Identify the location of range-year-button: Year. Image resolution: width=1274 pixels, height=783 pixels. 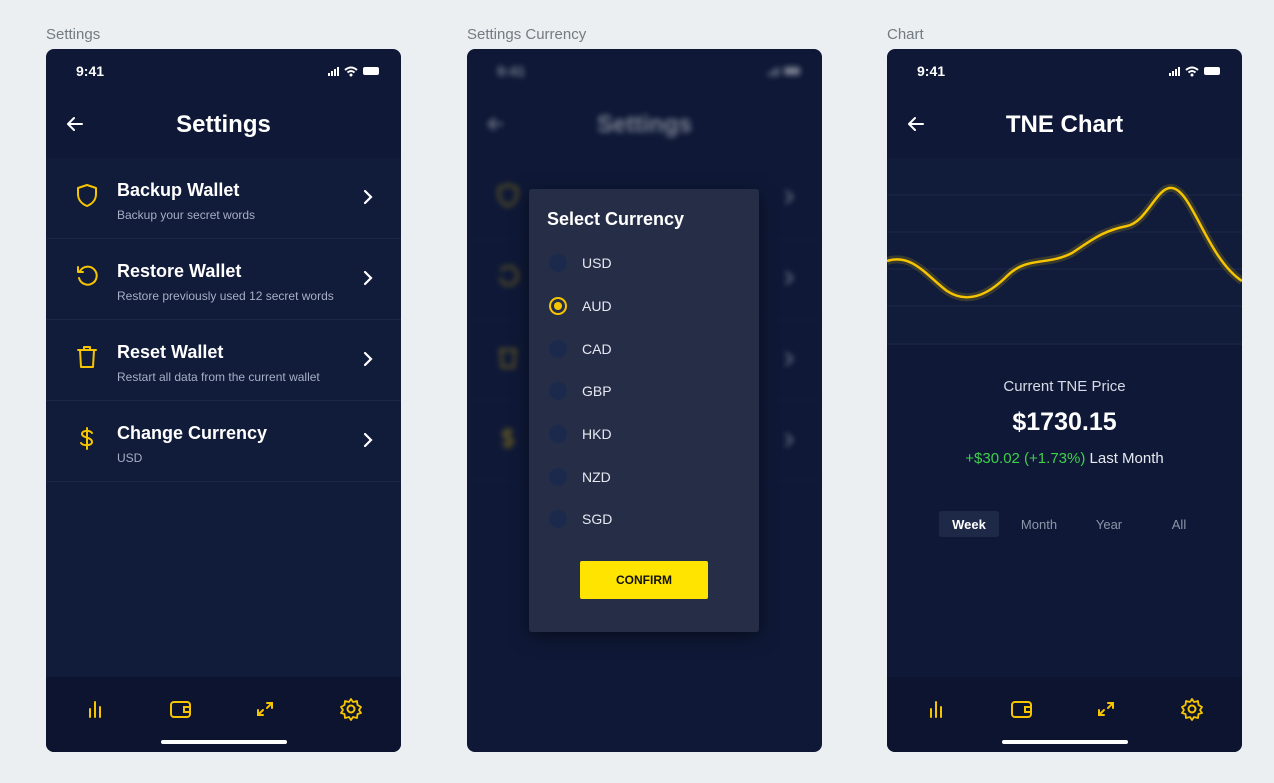
(1109, 524).